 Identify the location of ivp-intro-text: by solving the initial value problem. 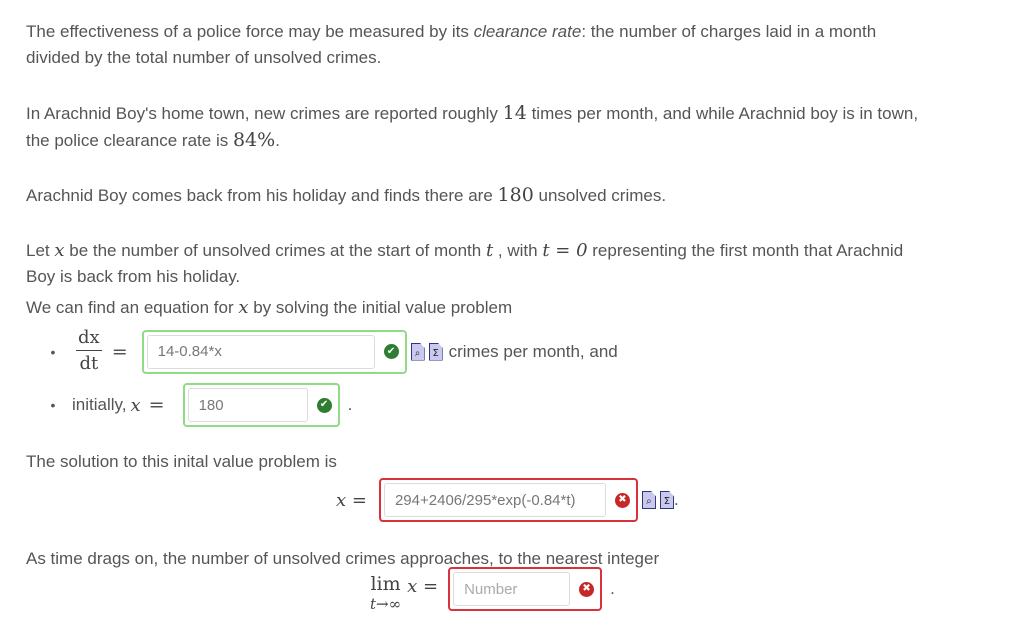
(380, 307).